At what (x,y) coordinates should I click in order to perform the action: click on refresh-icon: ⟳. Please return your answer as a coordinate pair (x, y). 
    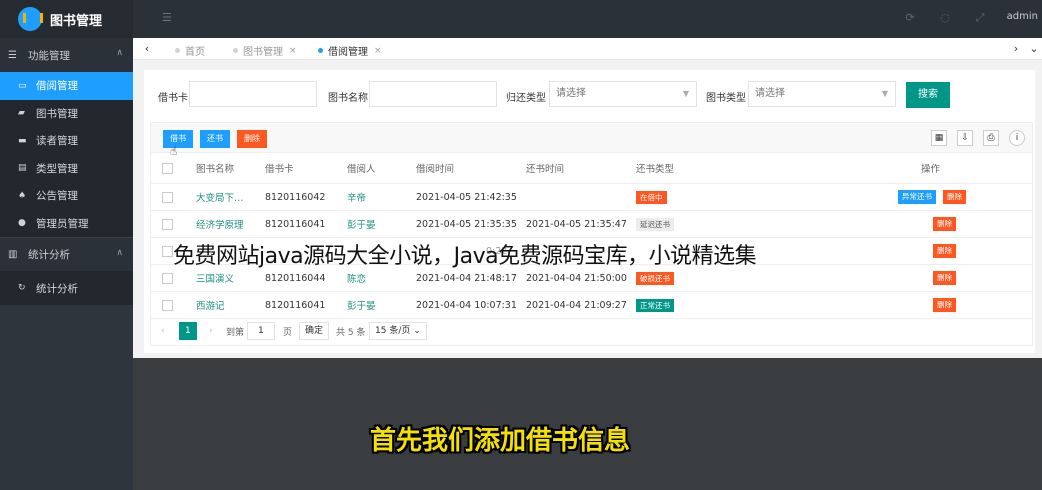
    Looking at the image, I should click on (910, 18).